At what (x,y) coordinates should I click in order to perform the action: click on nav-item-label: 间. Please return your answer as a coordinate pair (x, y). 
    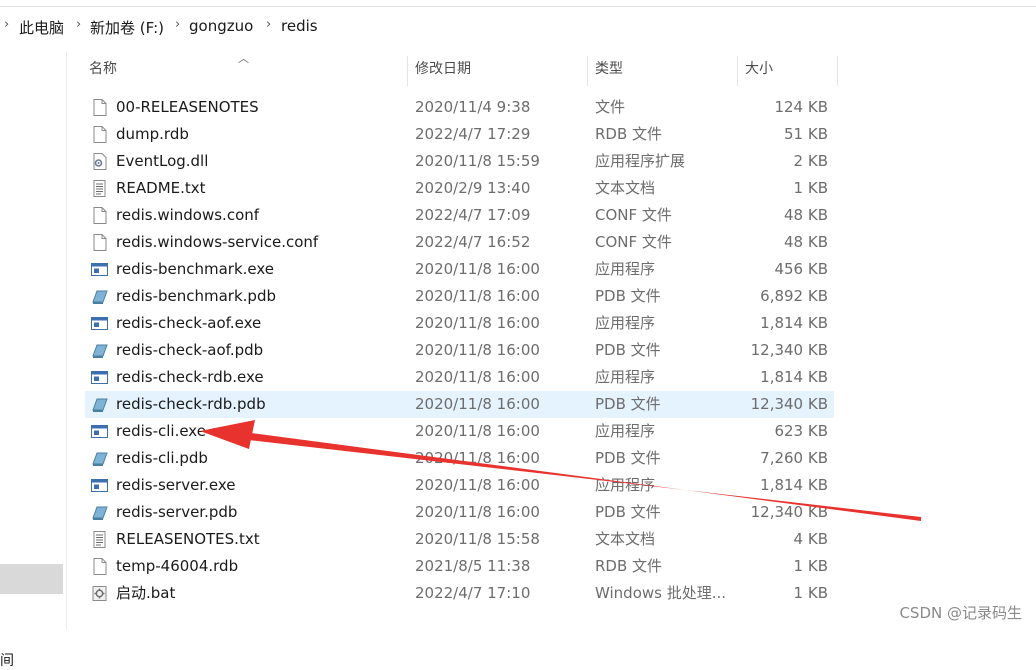
    Looking at the image, I should click on (7, 660).